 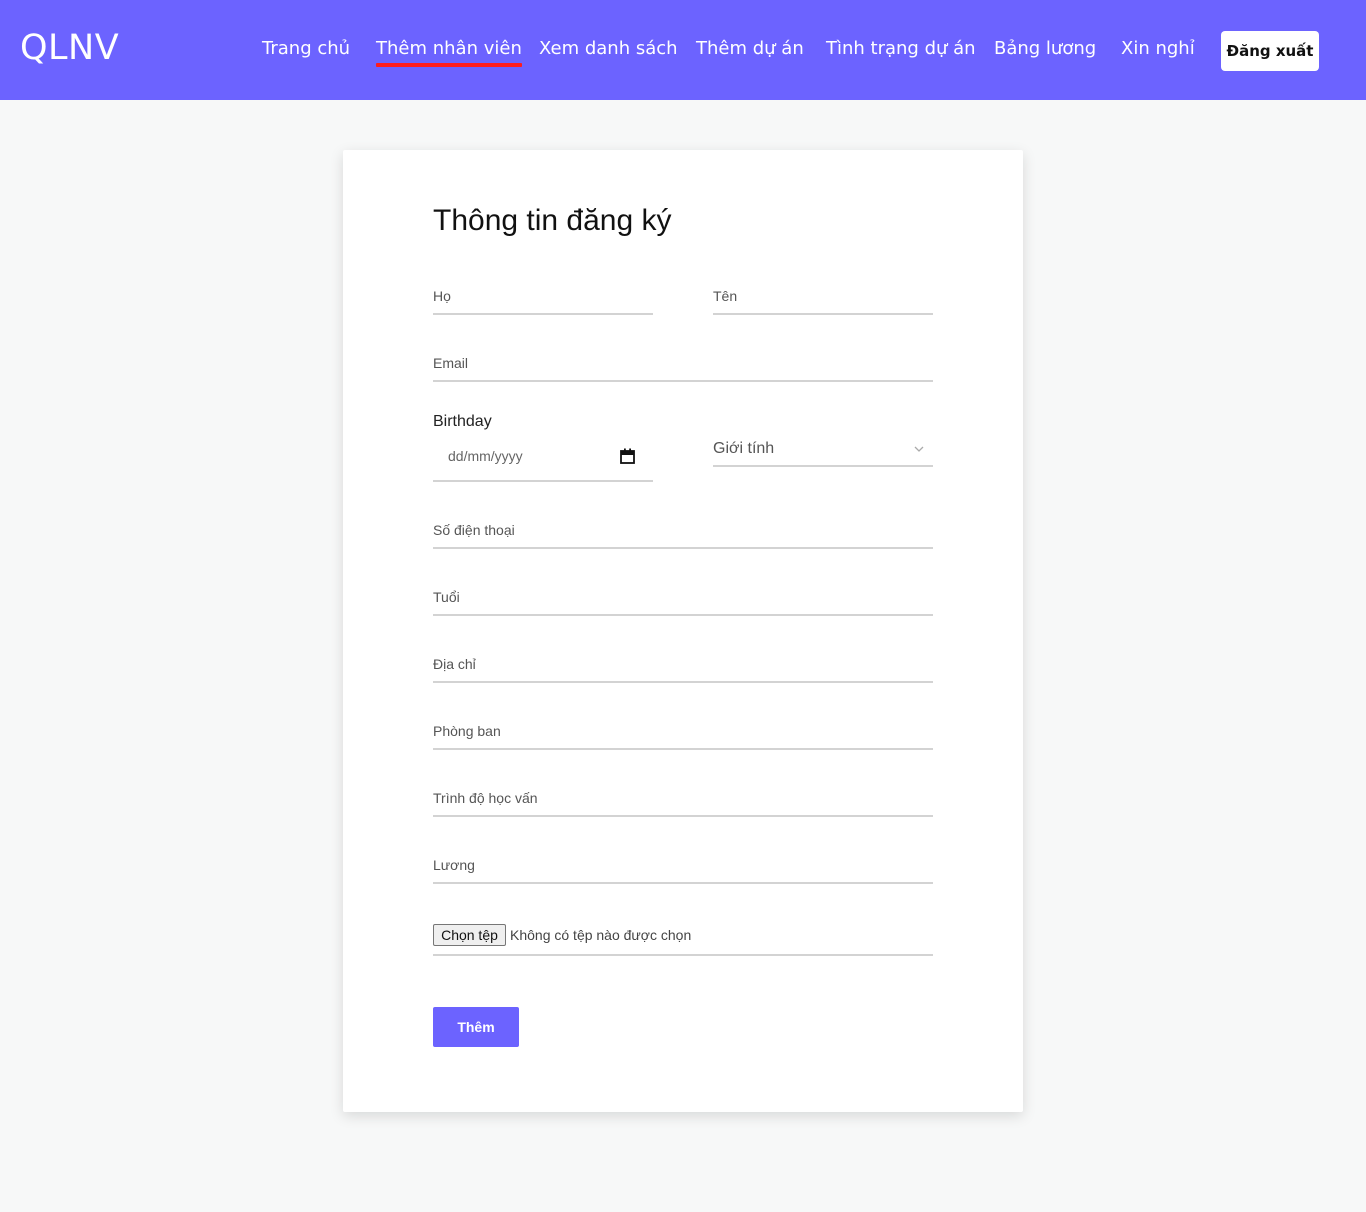 I want to click on nav-item-project-status: Tình trạng dự án, so click(x=901, y=48).